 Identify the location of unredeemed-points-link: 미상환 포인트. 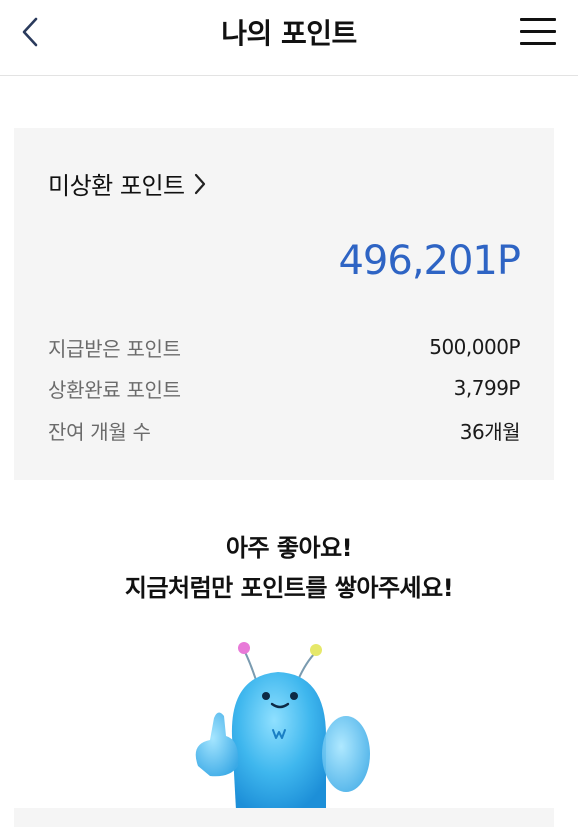
(127, 183).